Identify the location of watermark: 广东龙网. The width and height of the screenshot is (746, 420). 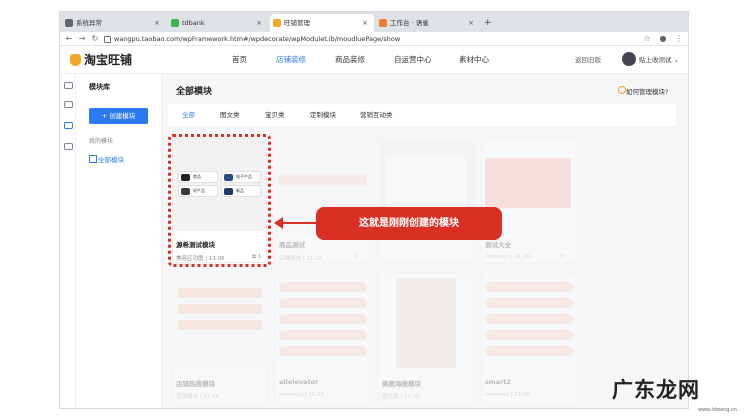
(656, 390).